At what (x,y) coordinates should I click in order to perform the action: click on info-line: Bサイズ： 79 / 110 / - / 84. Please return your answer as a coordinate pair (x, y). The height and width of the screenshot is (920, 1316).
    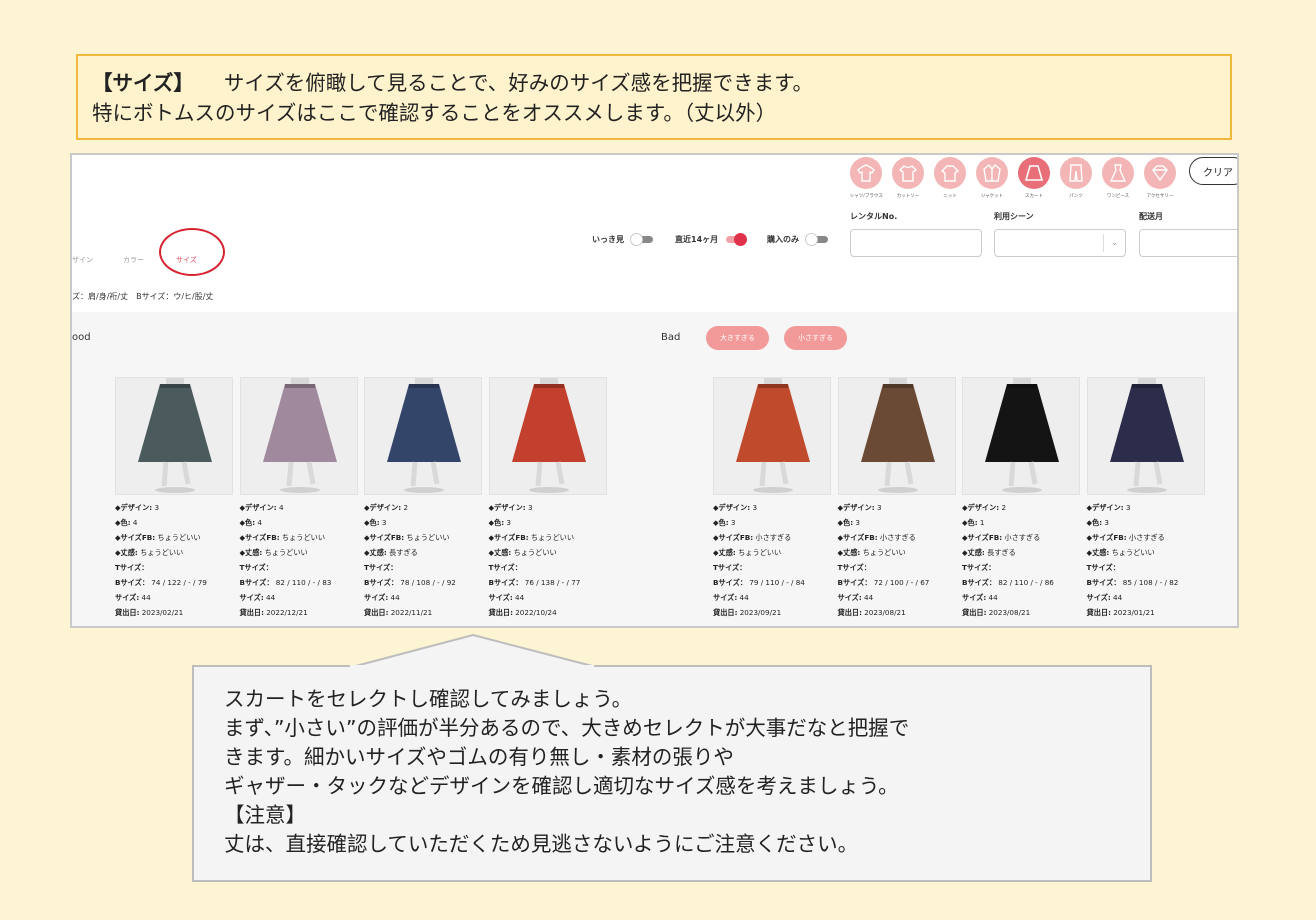
    Looking at the image, I should click on (759, 582).